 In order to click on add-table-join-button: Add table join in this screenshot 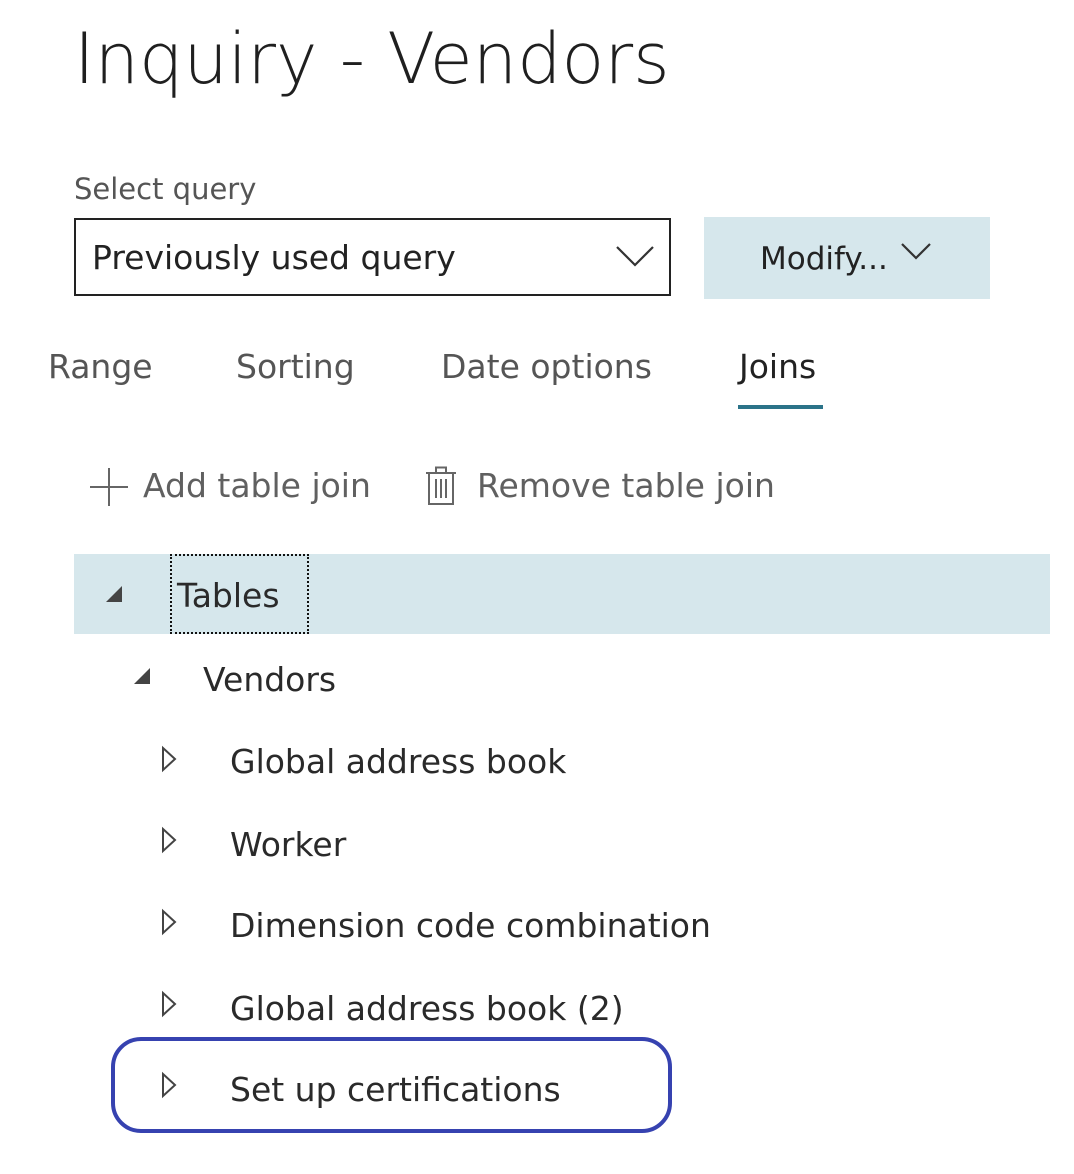, I will do `click(234, 486)`.